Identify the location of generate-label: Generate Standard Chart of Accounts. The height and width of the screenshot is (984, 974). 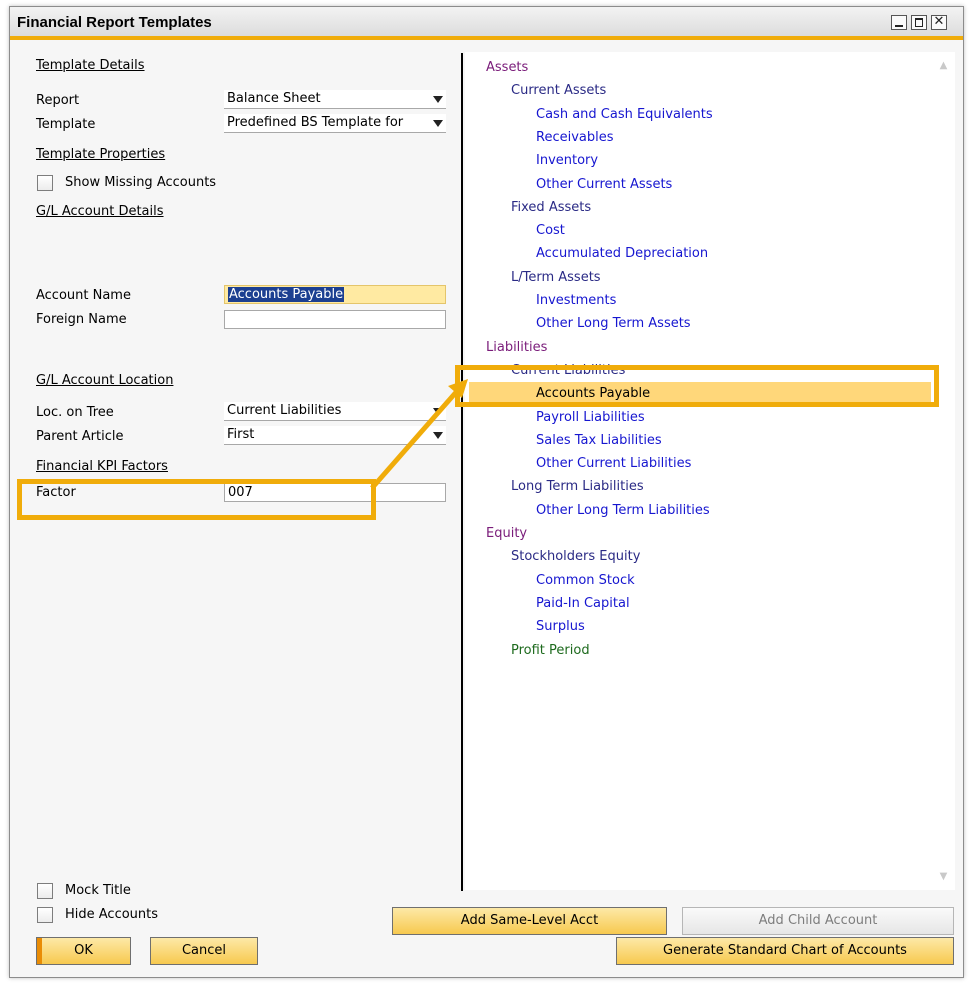
(785, 950).